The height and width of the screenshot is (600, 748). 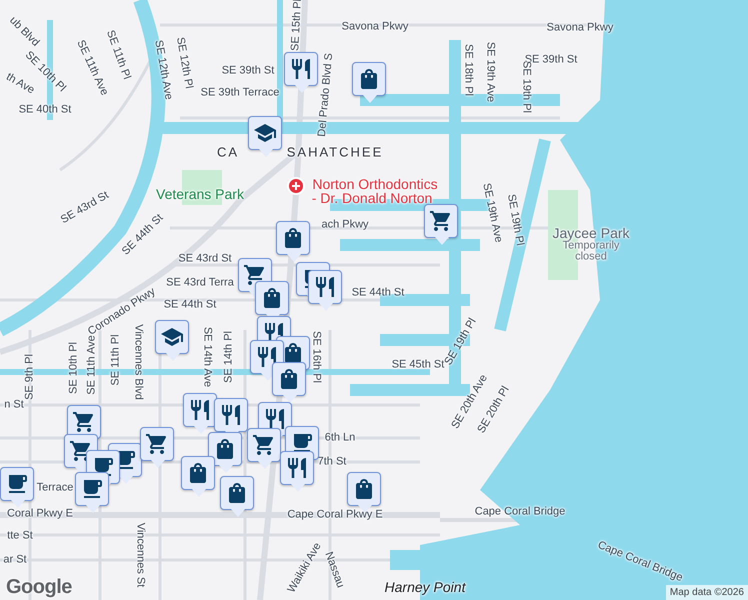 What do you see at coordinates (375, 184) in the screenshot?
I see `place-label: Norton Orthodontics` at bounding box center [375, 184].